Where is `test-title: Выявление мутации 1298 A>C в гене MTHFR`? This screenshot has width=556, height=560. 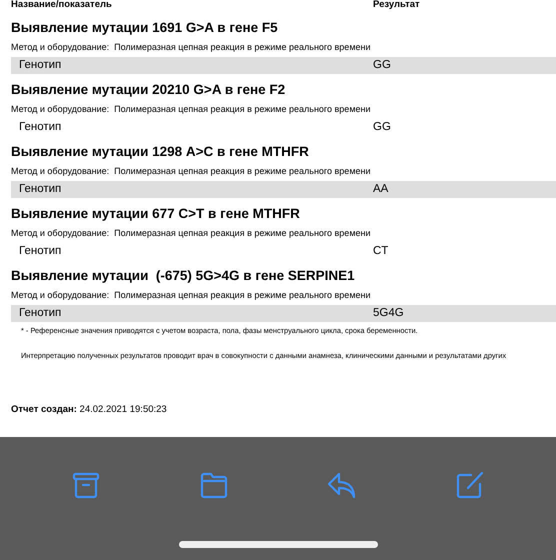
test-title: Выявление мутации 1298 A>C в гене MTHFR is located at coordinates (160, 152).